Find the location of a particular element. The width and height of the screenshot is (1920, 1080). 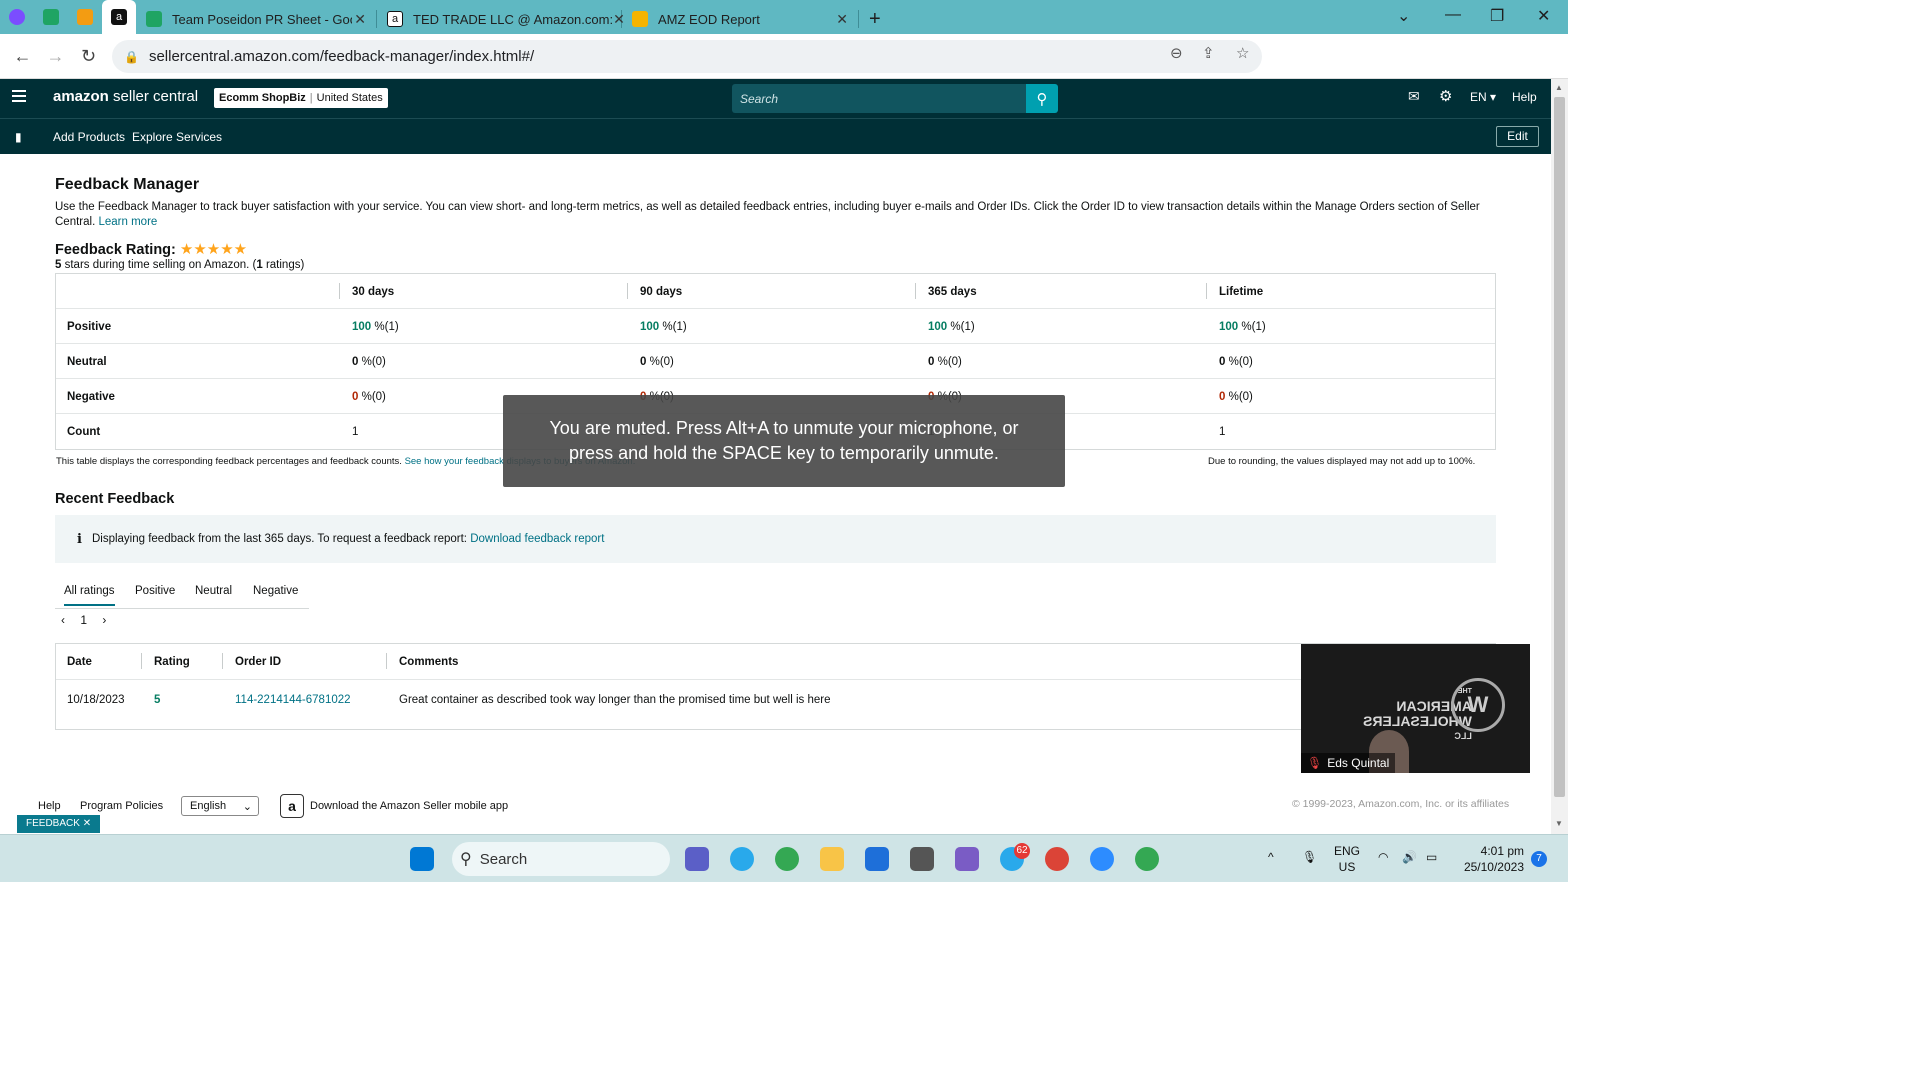

column-header: Lifetime is located at coordinates (1241, 292).